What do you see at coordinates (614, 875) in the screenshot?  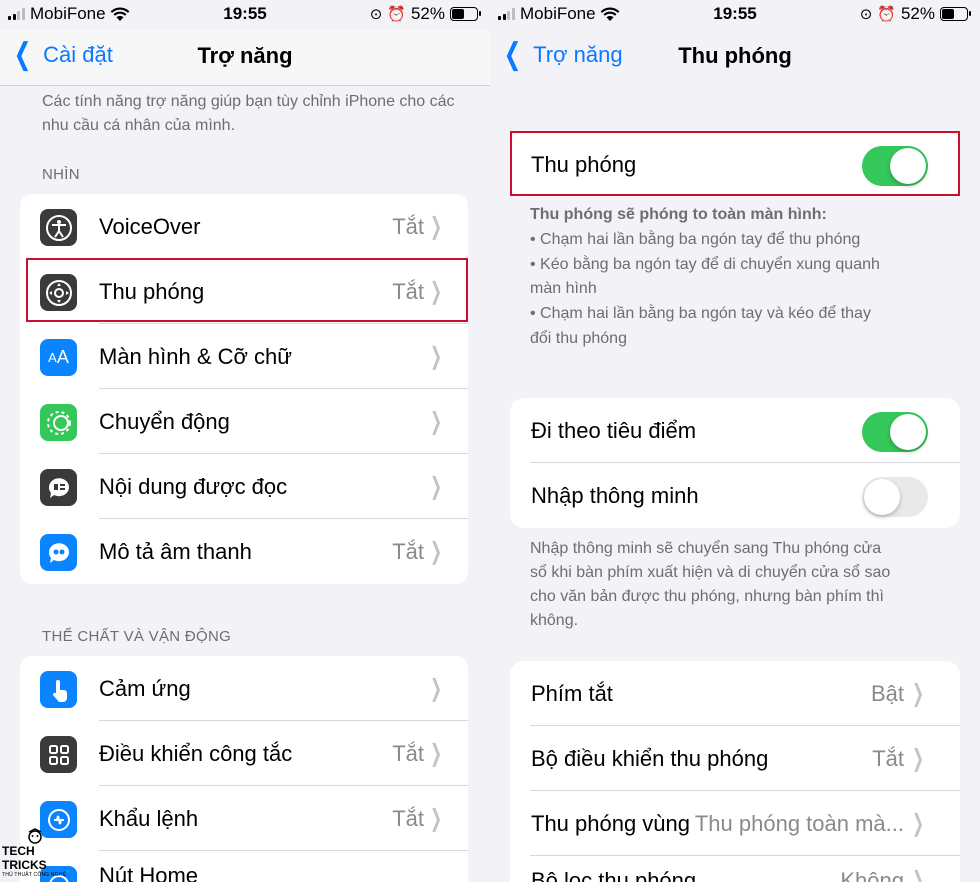 I see `row-label: Bộ lọc thu phóng` at bounding box center [614, 875].